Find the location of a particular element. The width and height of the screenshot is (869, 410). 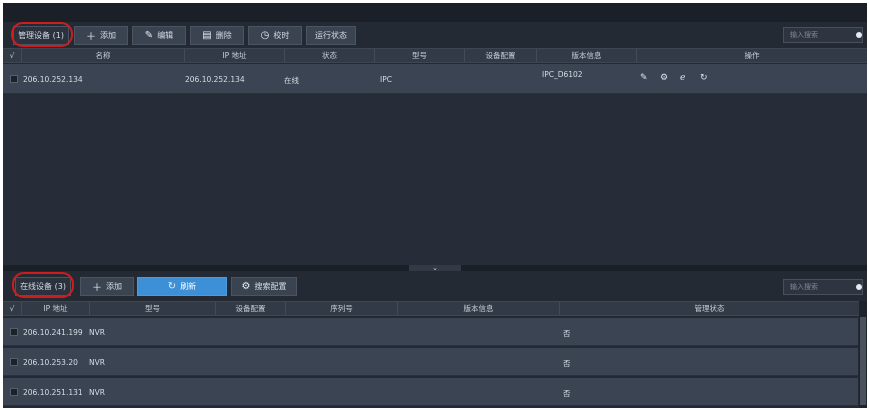

trash-icon: ▤ is located at coordinates (207, 35).